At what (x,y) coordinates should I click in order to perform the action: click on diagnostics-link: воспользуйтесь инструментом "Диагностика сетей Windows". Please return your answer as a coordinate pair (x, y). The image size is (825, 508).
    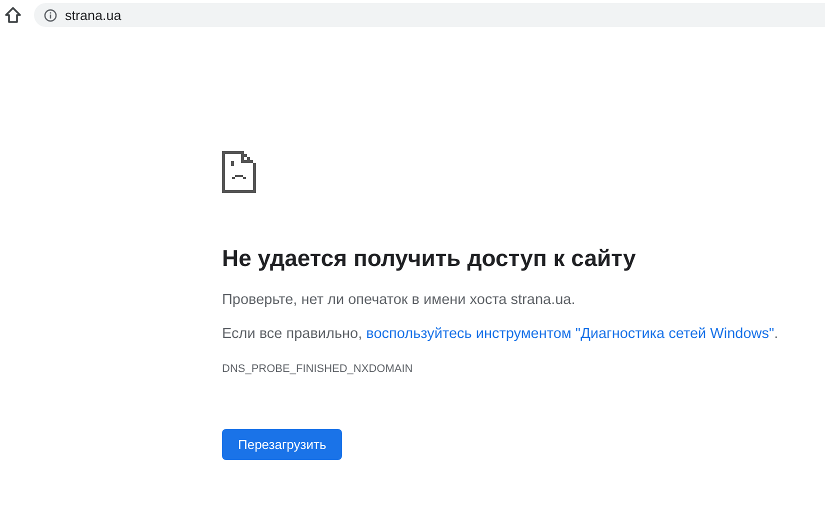
    Looking at the image, I should click on (570, 334).